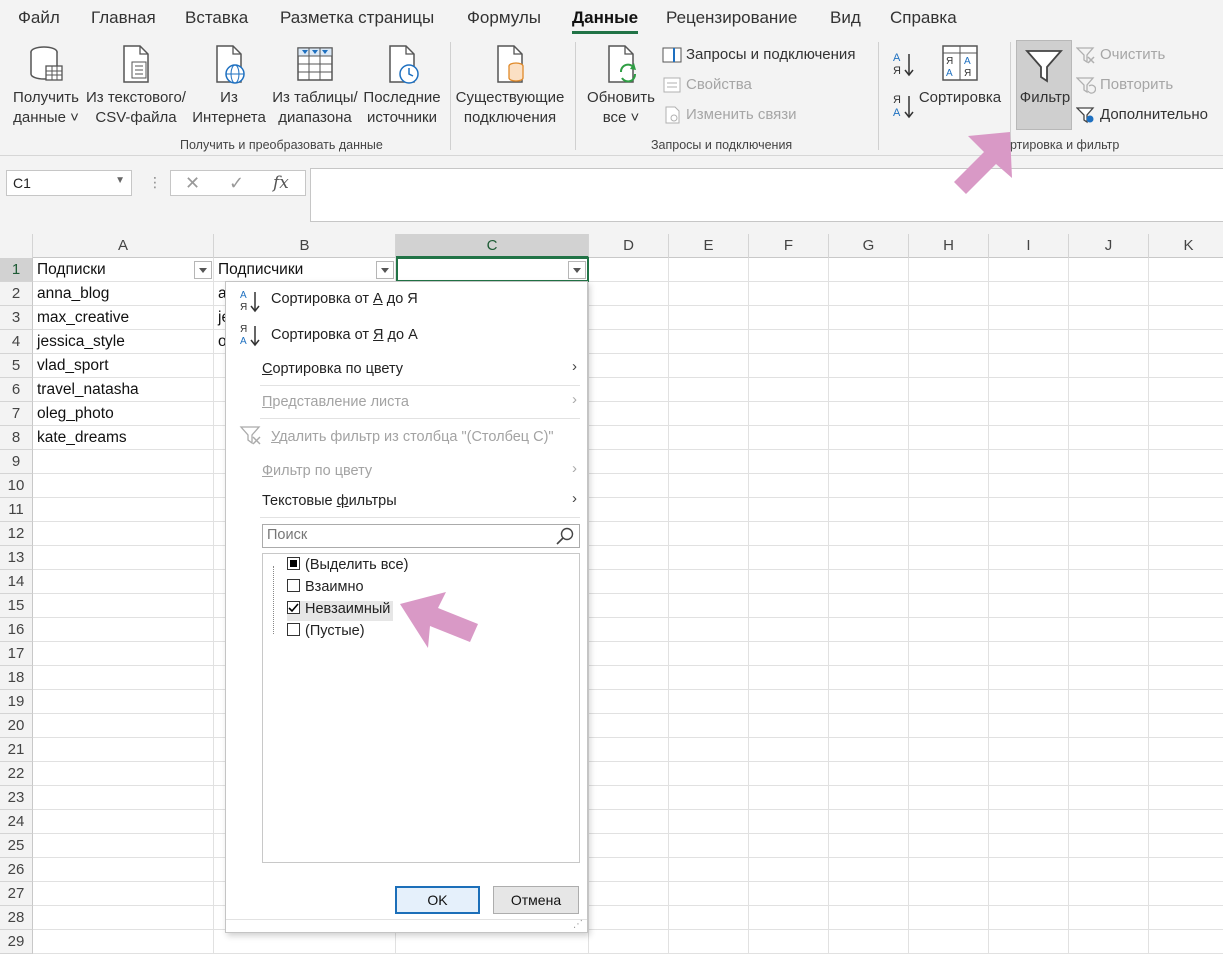  Describe the element at coordinates (621, 86) in the screenshot. I see `refresh-all-button: Обновить все ˅` at that location.